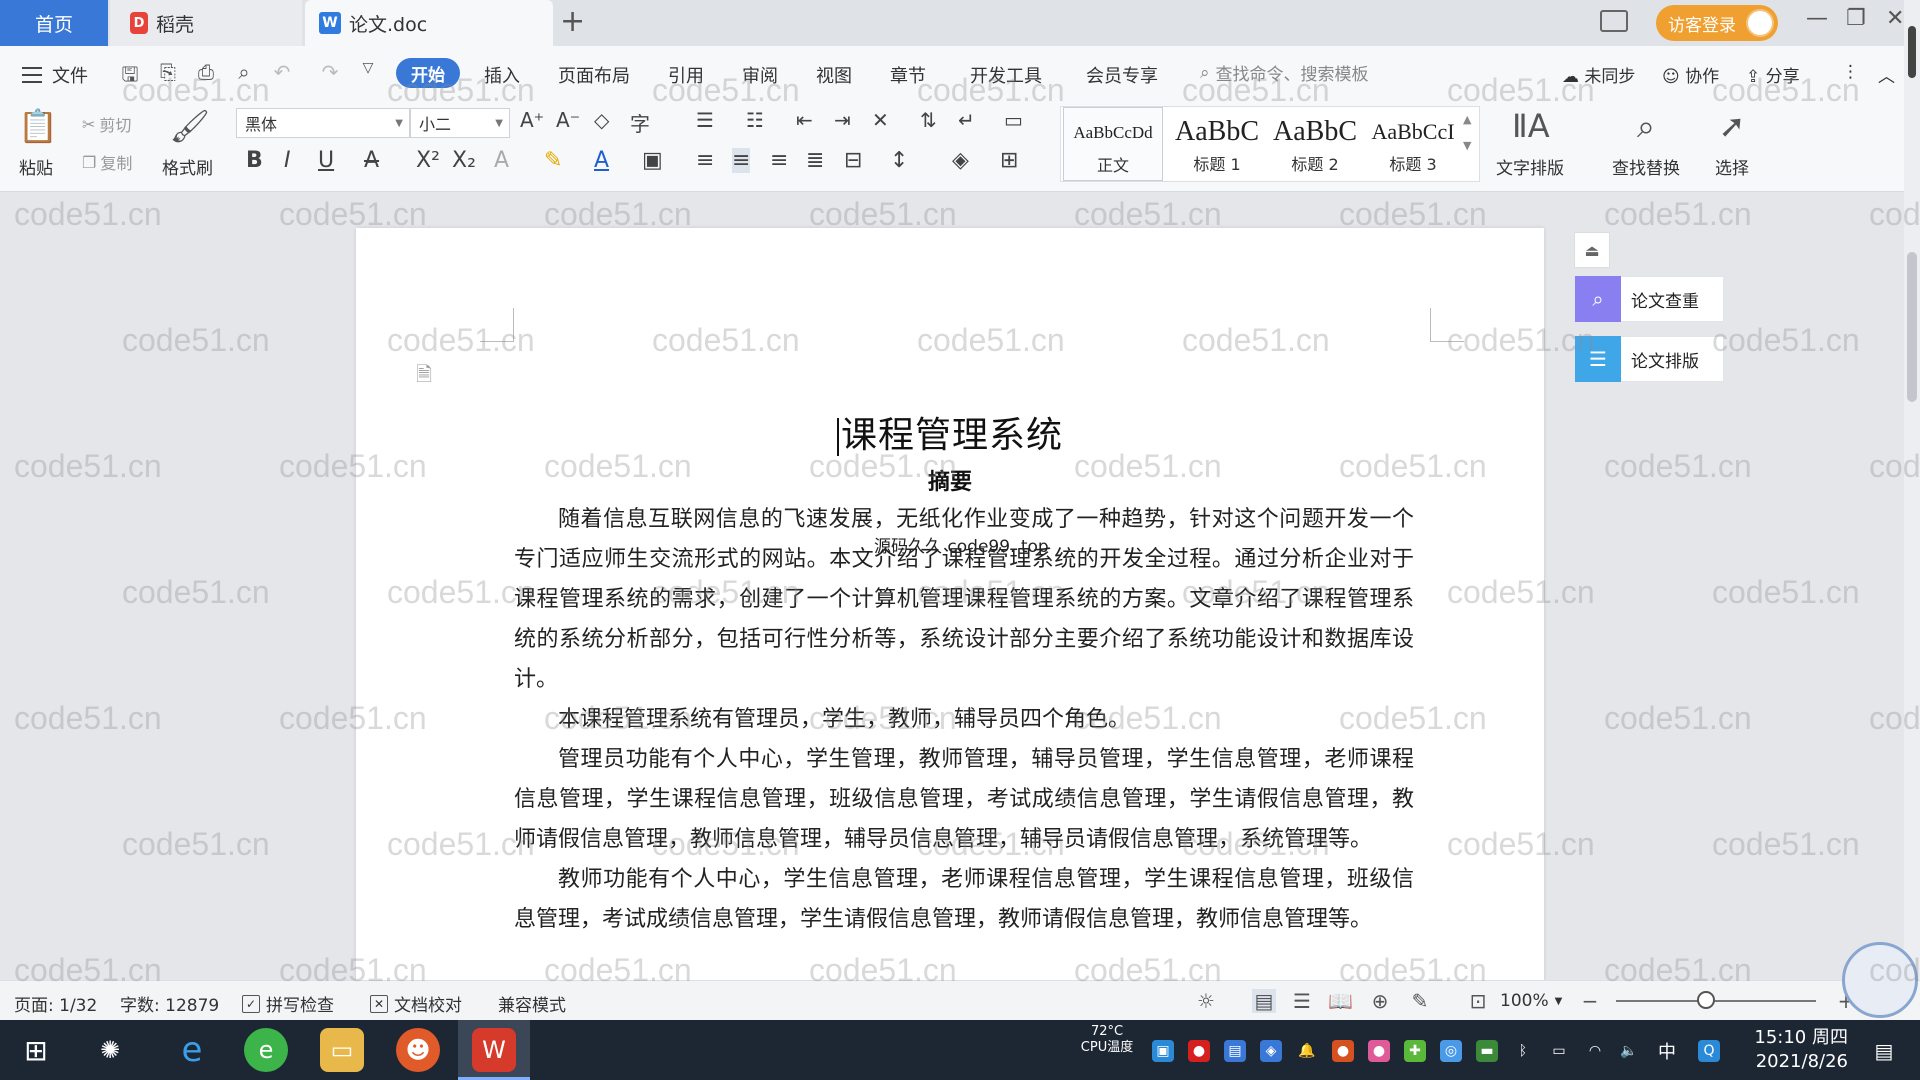 Image resolution: width=1920 pixels, height=1080 pixels. I want to click on top-scrollbar, so click(1912, 96).